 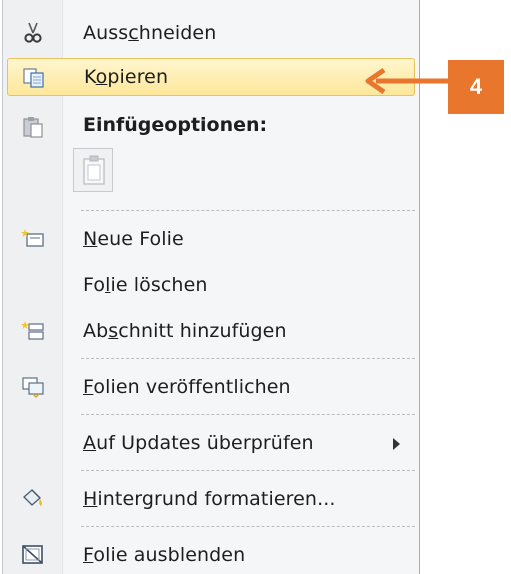 What do you see at coordinates (33, 555) in the screenshot?
I see `hide-slide-icon` at bounding box center [33, 555].